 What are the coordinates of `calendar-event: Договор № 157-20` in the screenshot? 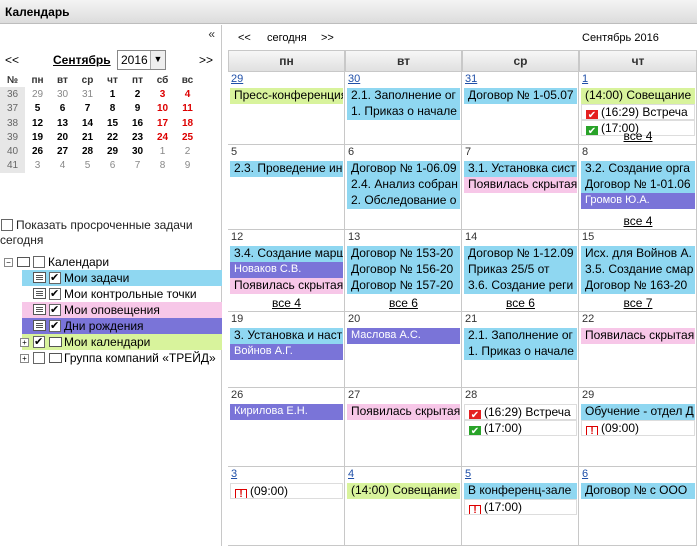 It's located at (403, 286).